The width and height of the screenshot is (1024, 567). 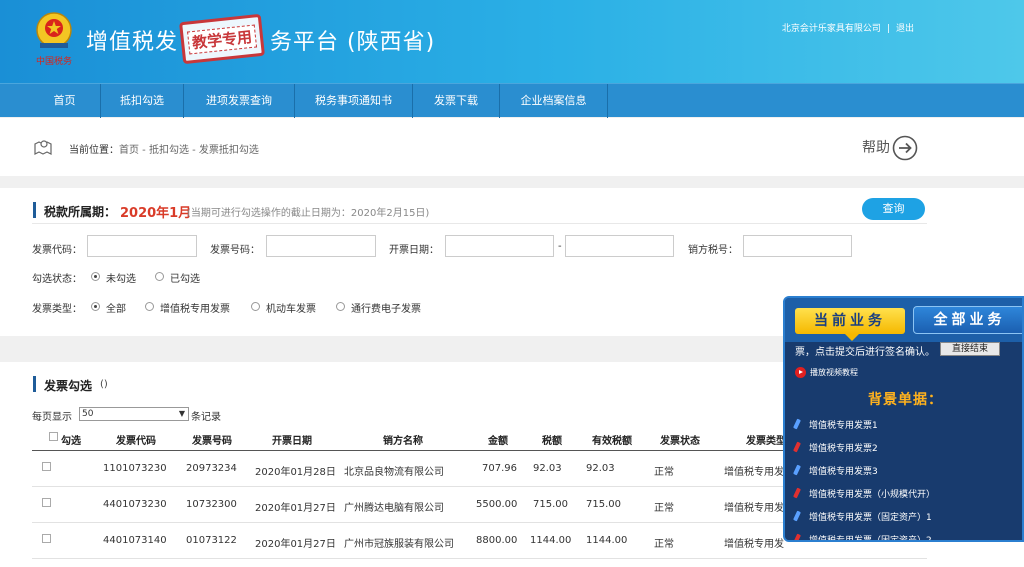 What do you see at coordinates (386, 307) in the screenshot?
I see `radio-type-toll-label: 通行费电子发票` at bounding box center [386, 307].